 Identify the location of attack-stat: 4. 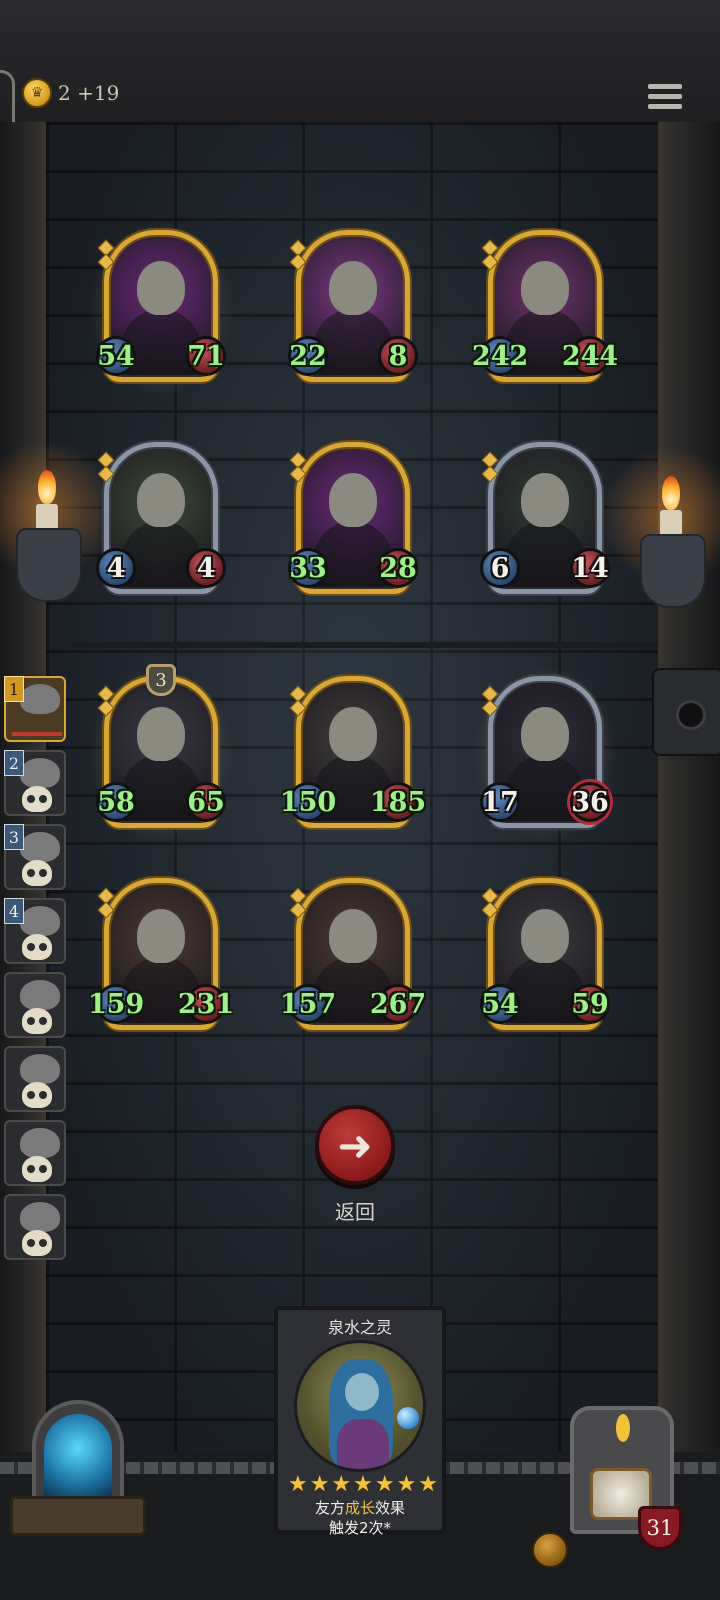
(116, 568).